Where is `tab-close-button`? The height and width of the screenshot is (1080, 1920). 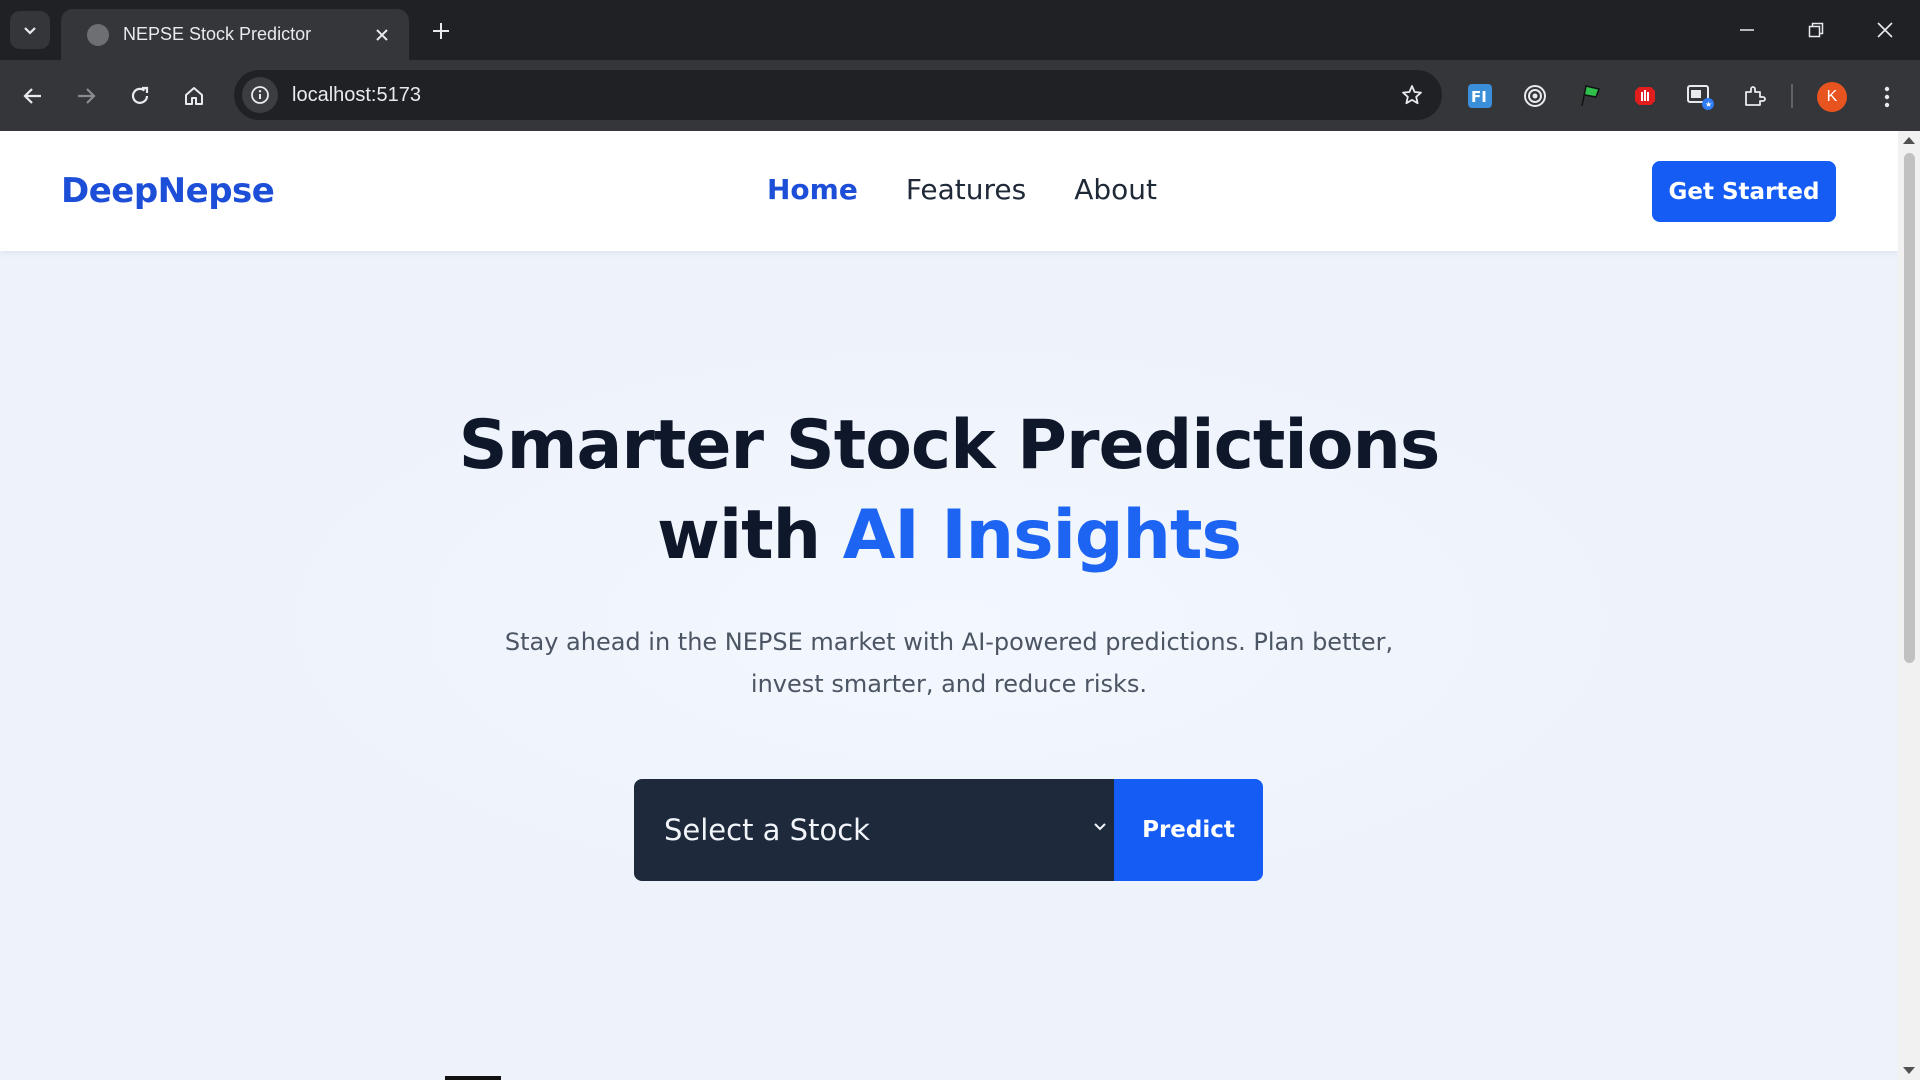
tab-close-button is located at coordinates (382, 35).